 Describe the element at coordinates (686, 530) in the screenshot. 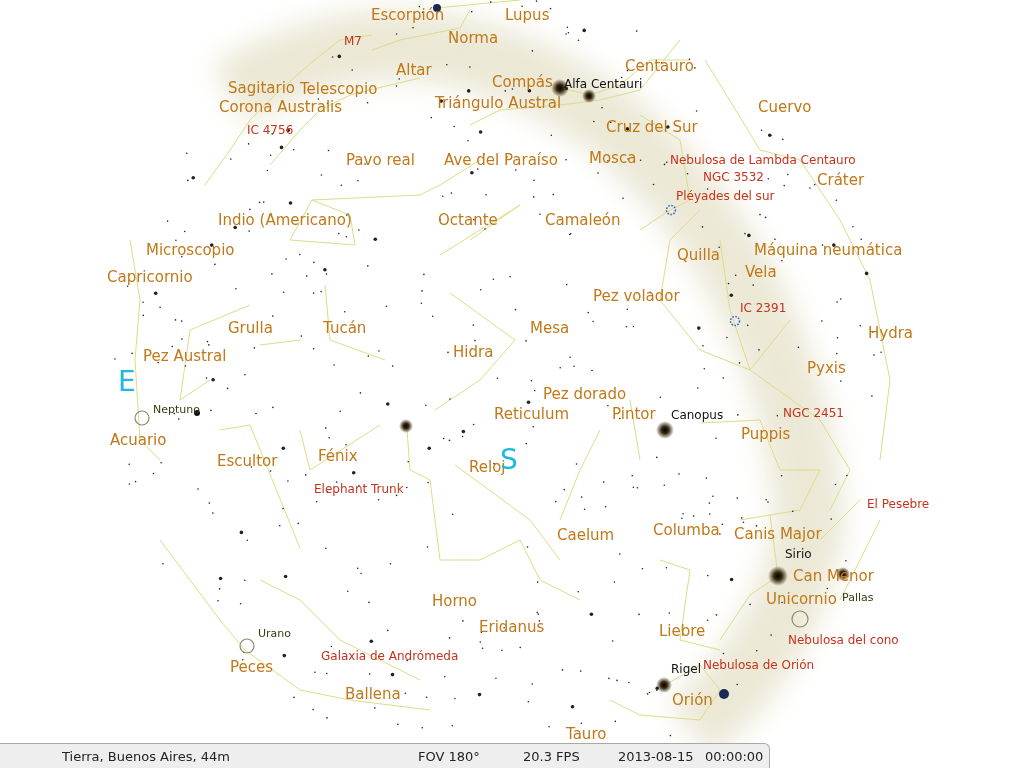

I see `constellation-label: Columba` at that location.